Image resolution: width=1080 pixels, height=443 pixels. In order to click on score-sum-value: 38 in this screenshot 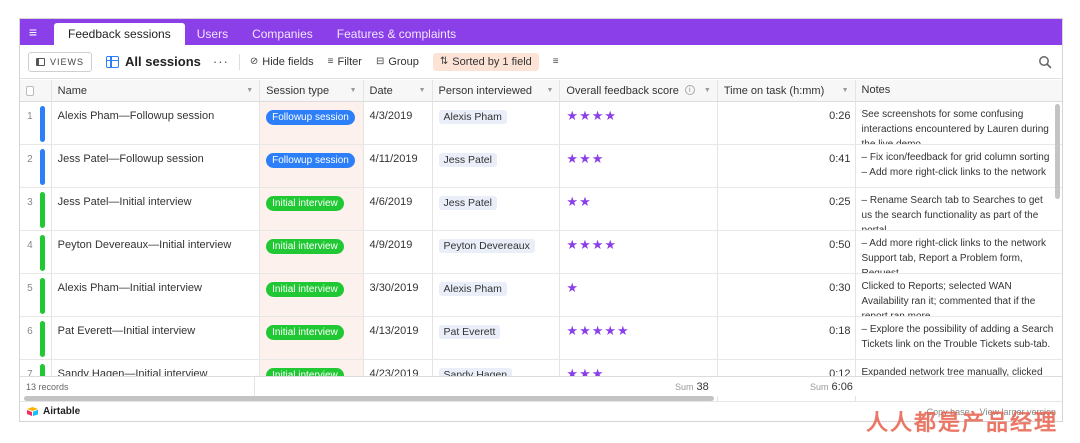, I will do `click(702, 387)`.